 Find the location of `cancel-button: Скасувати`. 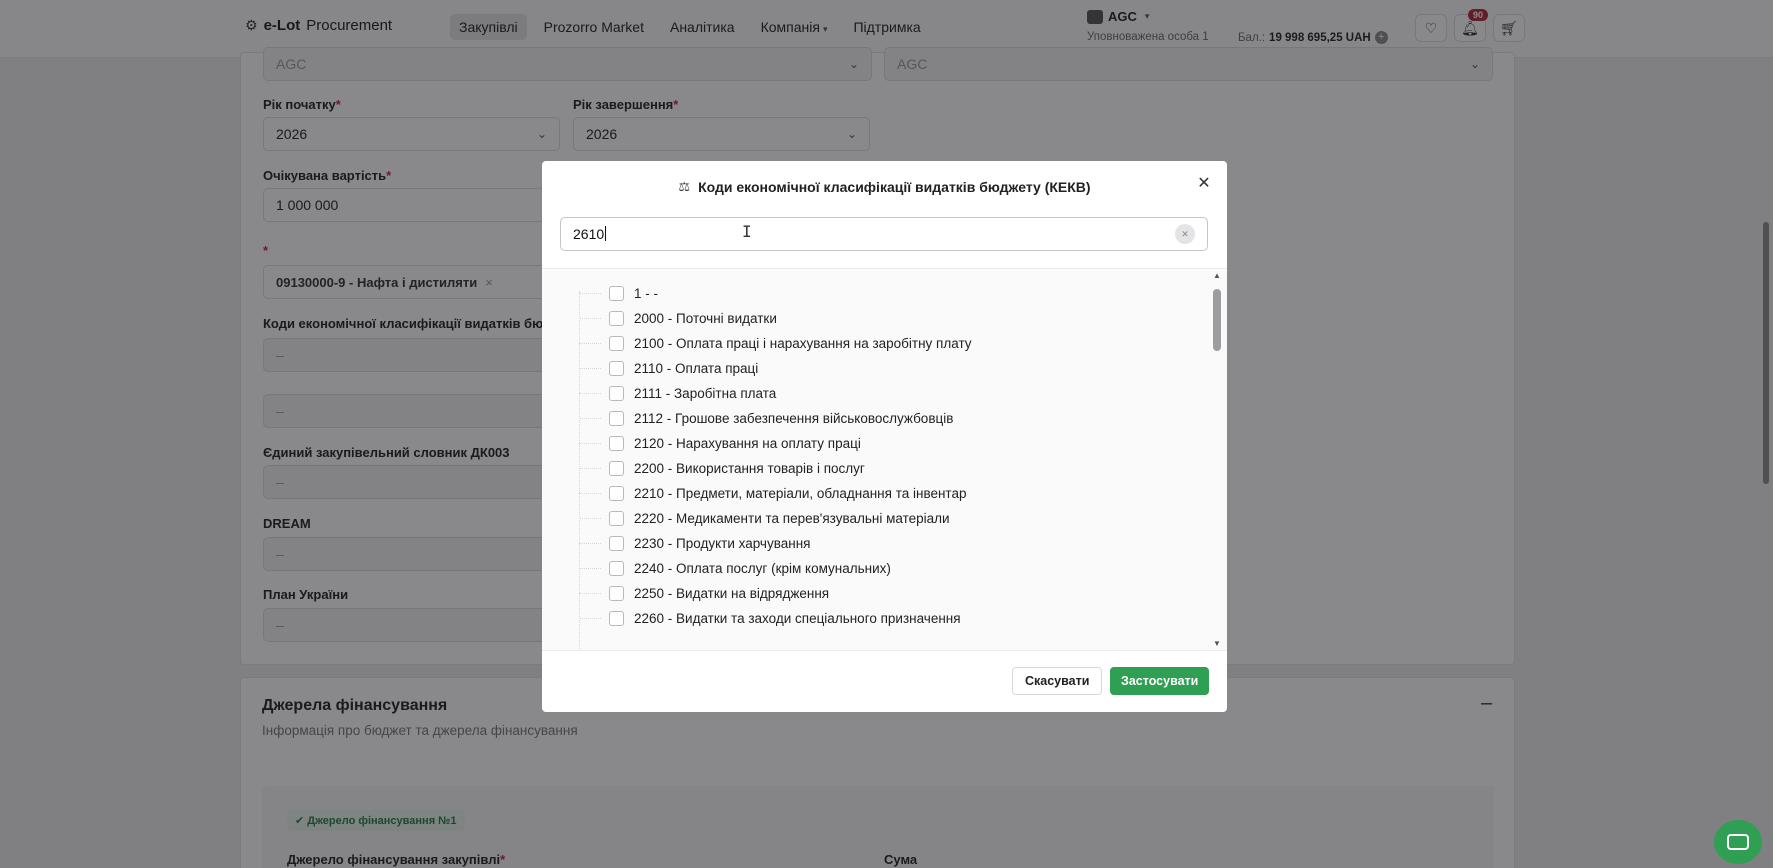

cancel-button: Скасувати is located at coordinates (1057, 681).